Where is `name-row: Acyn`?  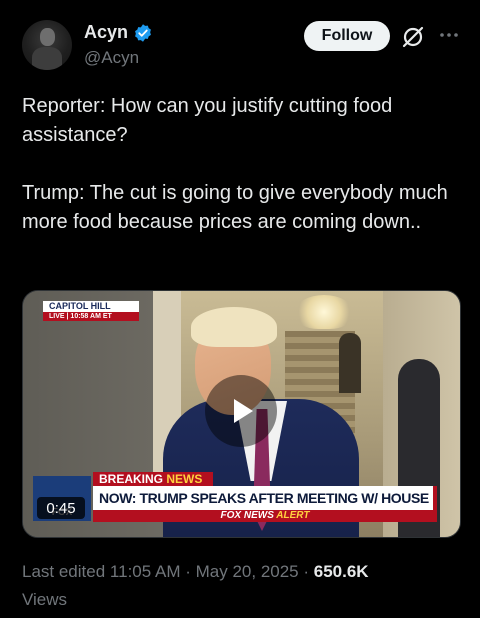 name-row: Acyn is located at coordinates (118, 32).